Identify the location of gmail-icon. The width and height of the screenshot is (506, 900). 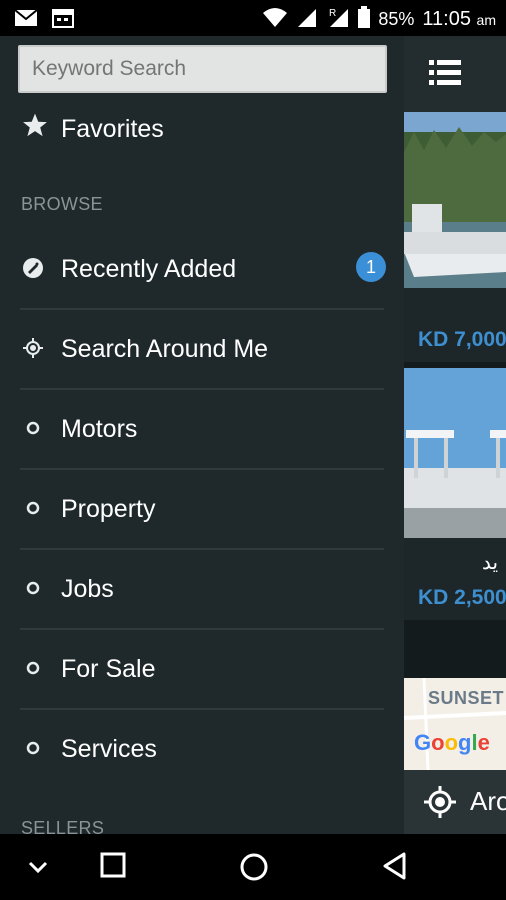
(26, 20).